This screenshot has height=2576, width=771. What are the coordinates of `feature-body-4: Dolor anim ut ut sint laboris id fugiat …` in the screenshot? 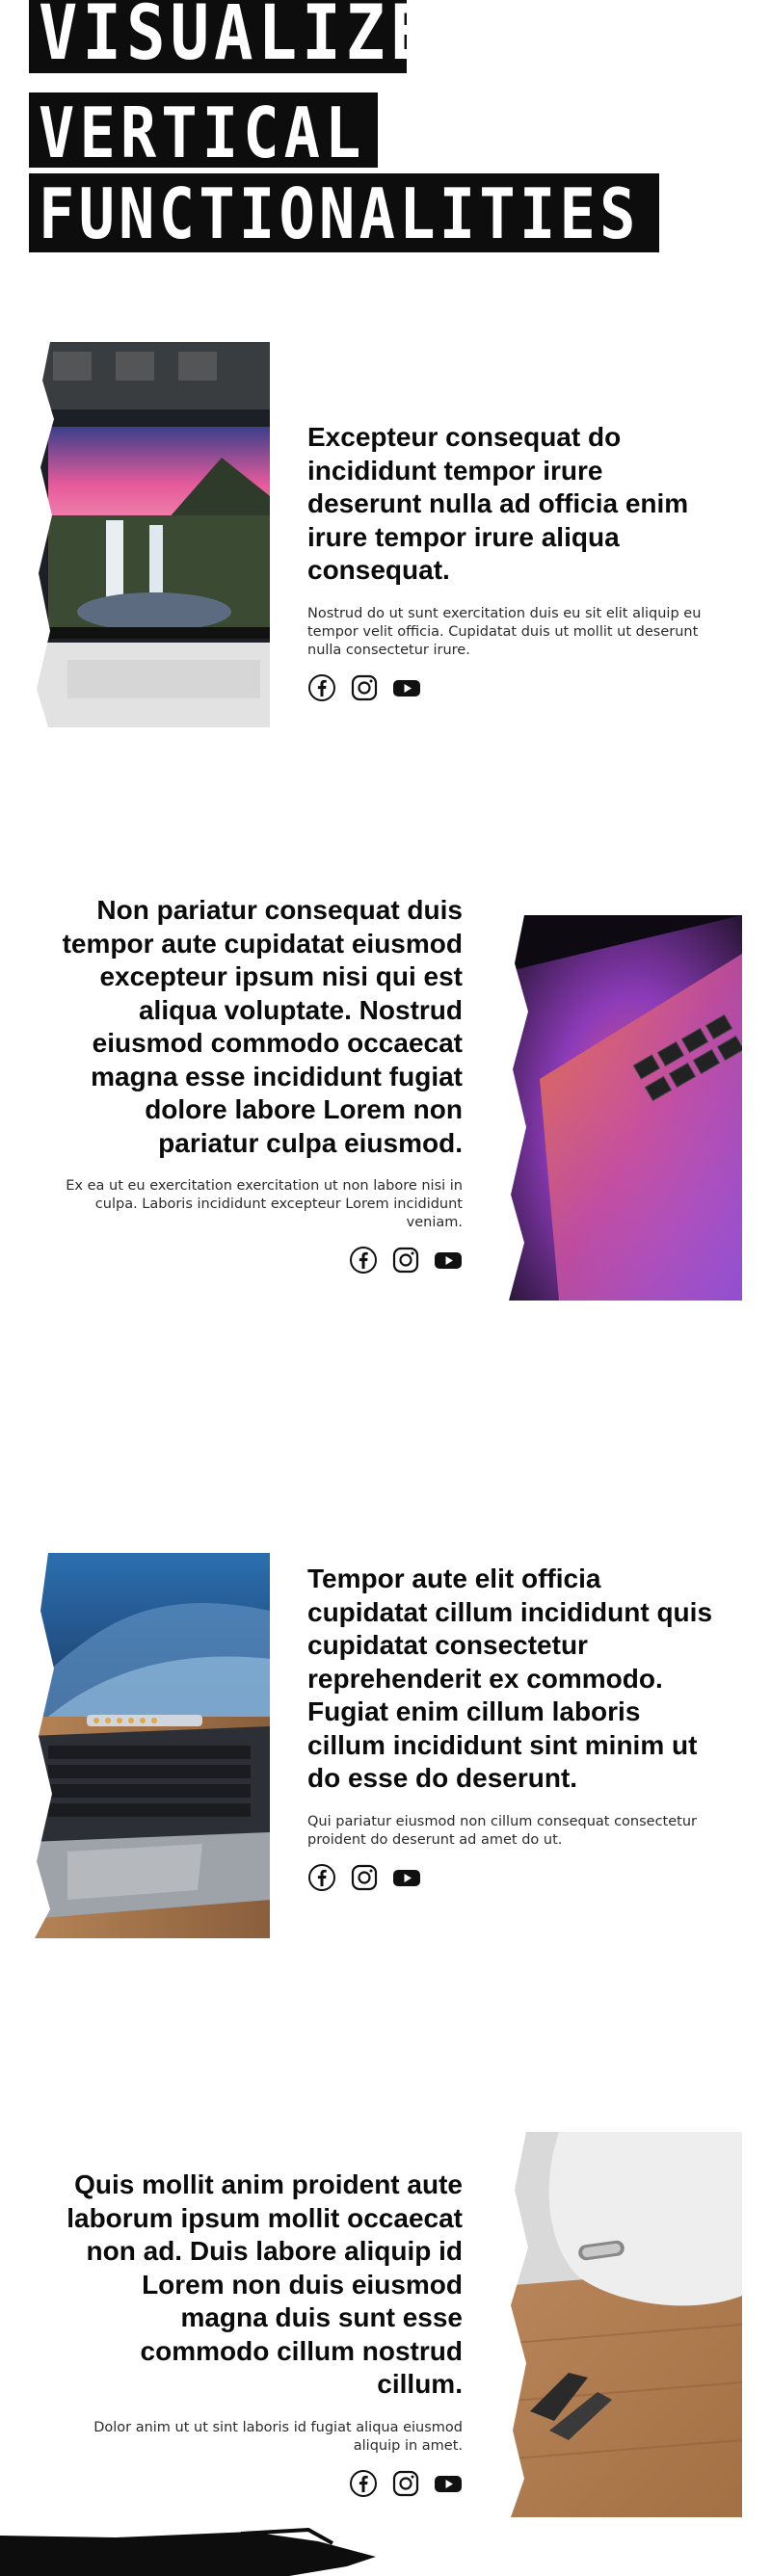 It's located at (278, 2437).